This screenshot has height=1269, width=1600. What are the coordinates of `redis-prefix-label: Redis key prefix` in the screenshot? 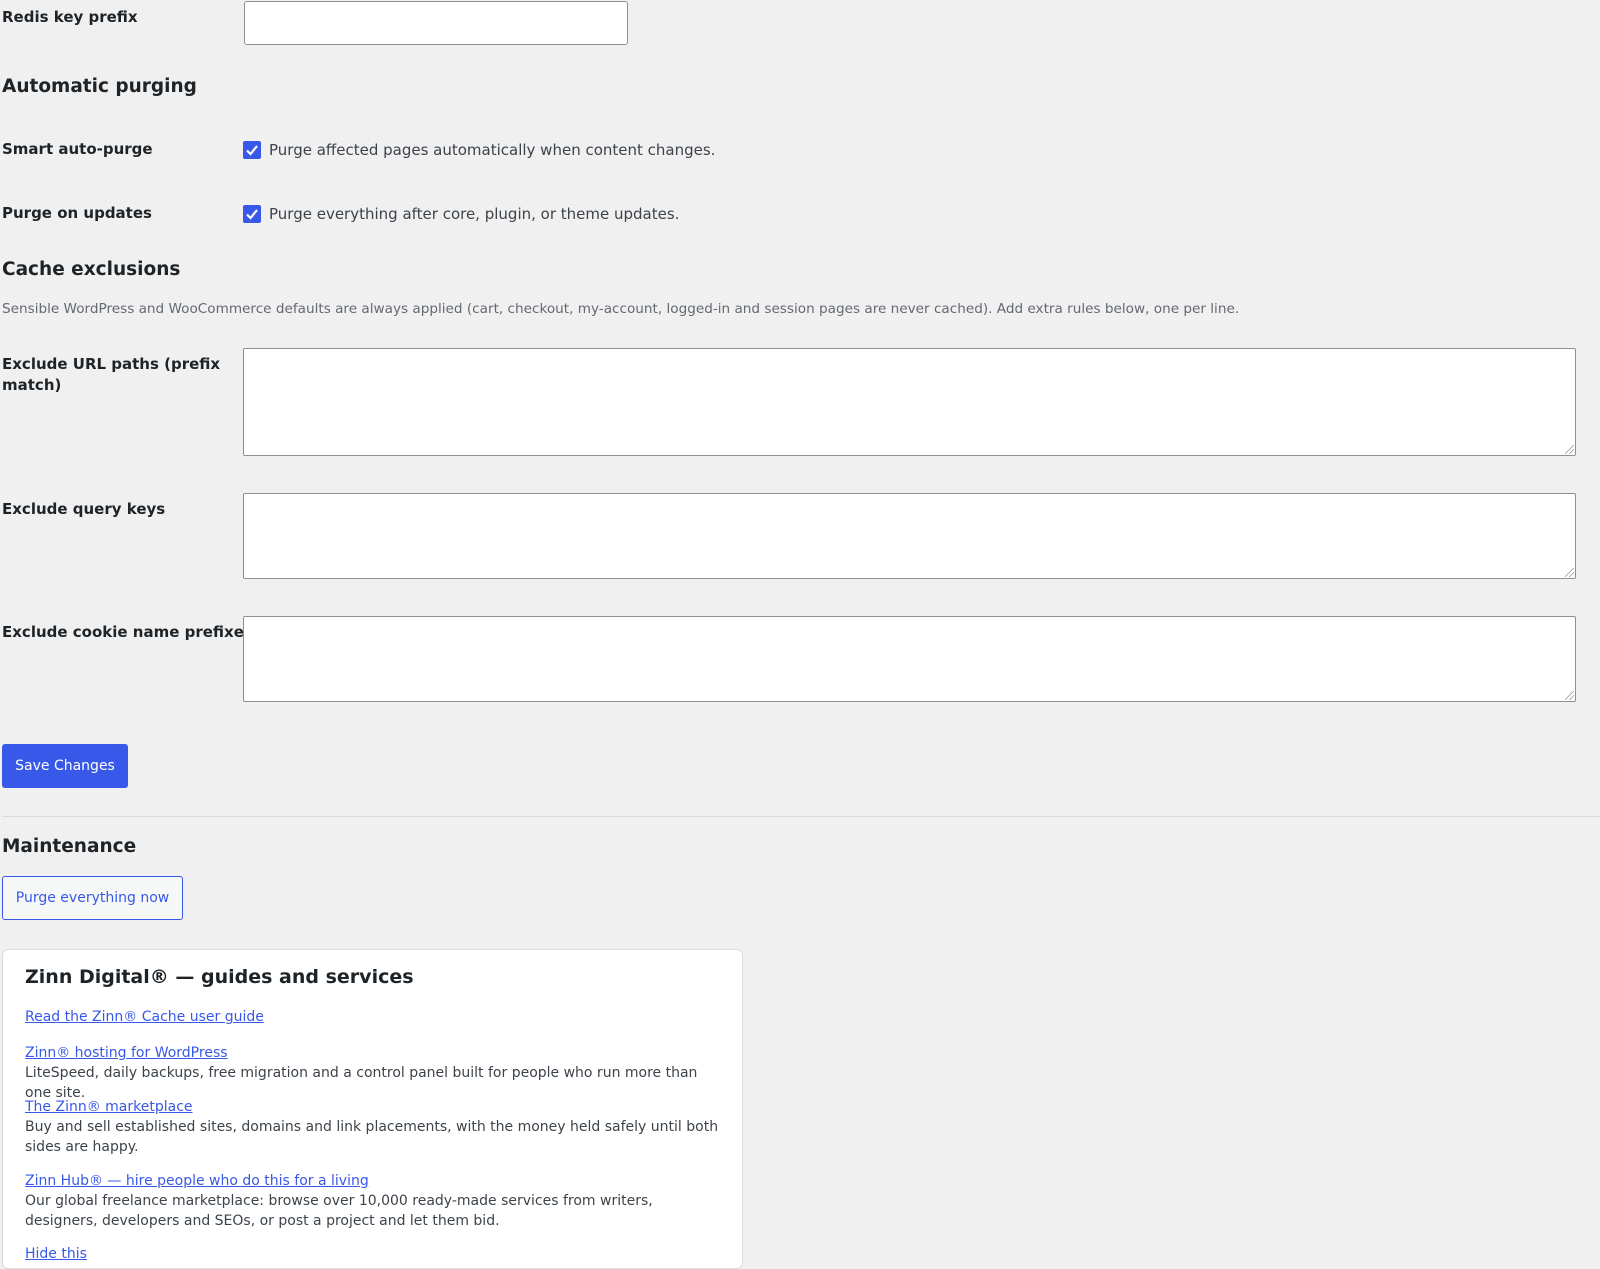 It's located at (70, 17).